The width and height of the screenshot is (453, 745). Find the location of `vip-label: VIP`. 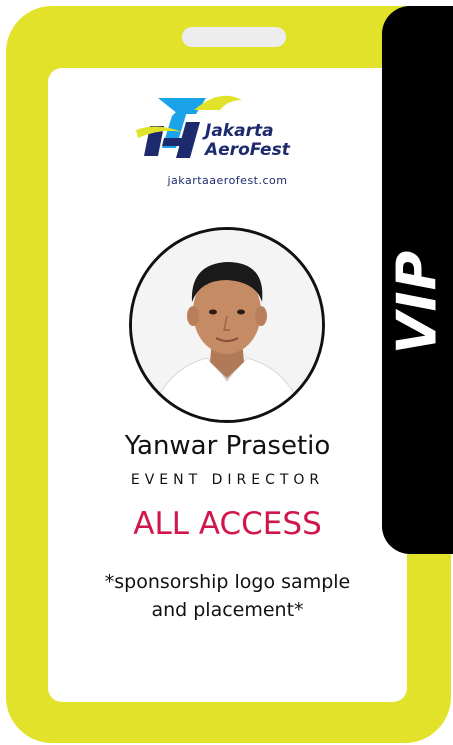

vip-label: VIP is located at coordinates (417, 302).